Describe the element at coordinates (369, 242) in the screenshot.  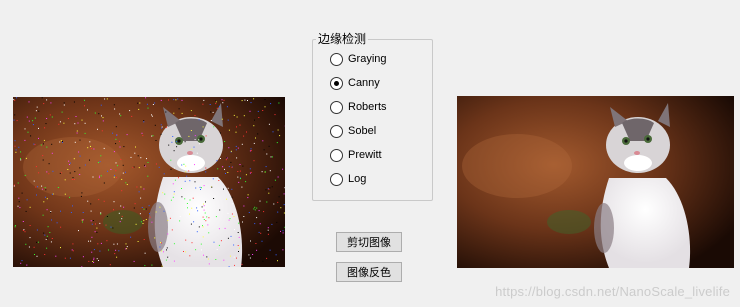
I see `crop-image-button: 剪切图像` at that location.